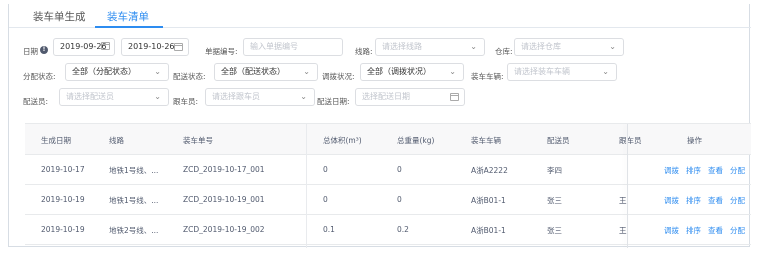 This screenshot has width=757, height=254. What do you see at coordinates (221, 51) in the screenshot?
I see `order-no-label: 单据编号:` at bounding box center [221, 51].